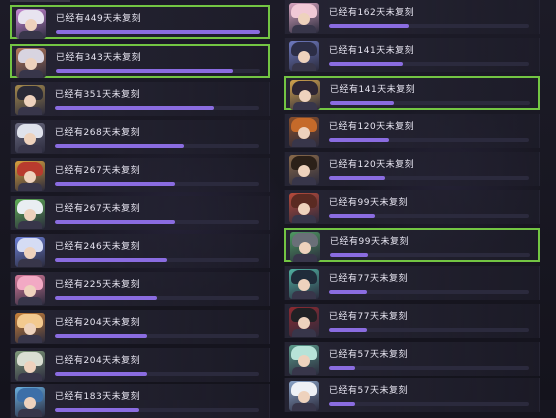  What do you see at coordinates (98, 133) in the screenshot?
I see `rerun-days-label: 已经有268天未复刻` at bounding box center [98, 133].